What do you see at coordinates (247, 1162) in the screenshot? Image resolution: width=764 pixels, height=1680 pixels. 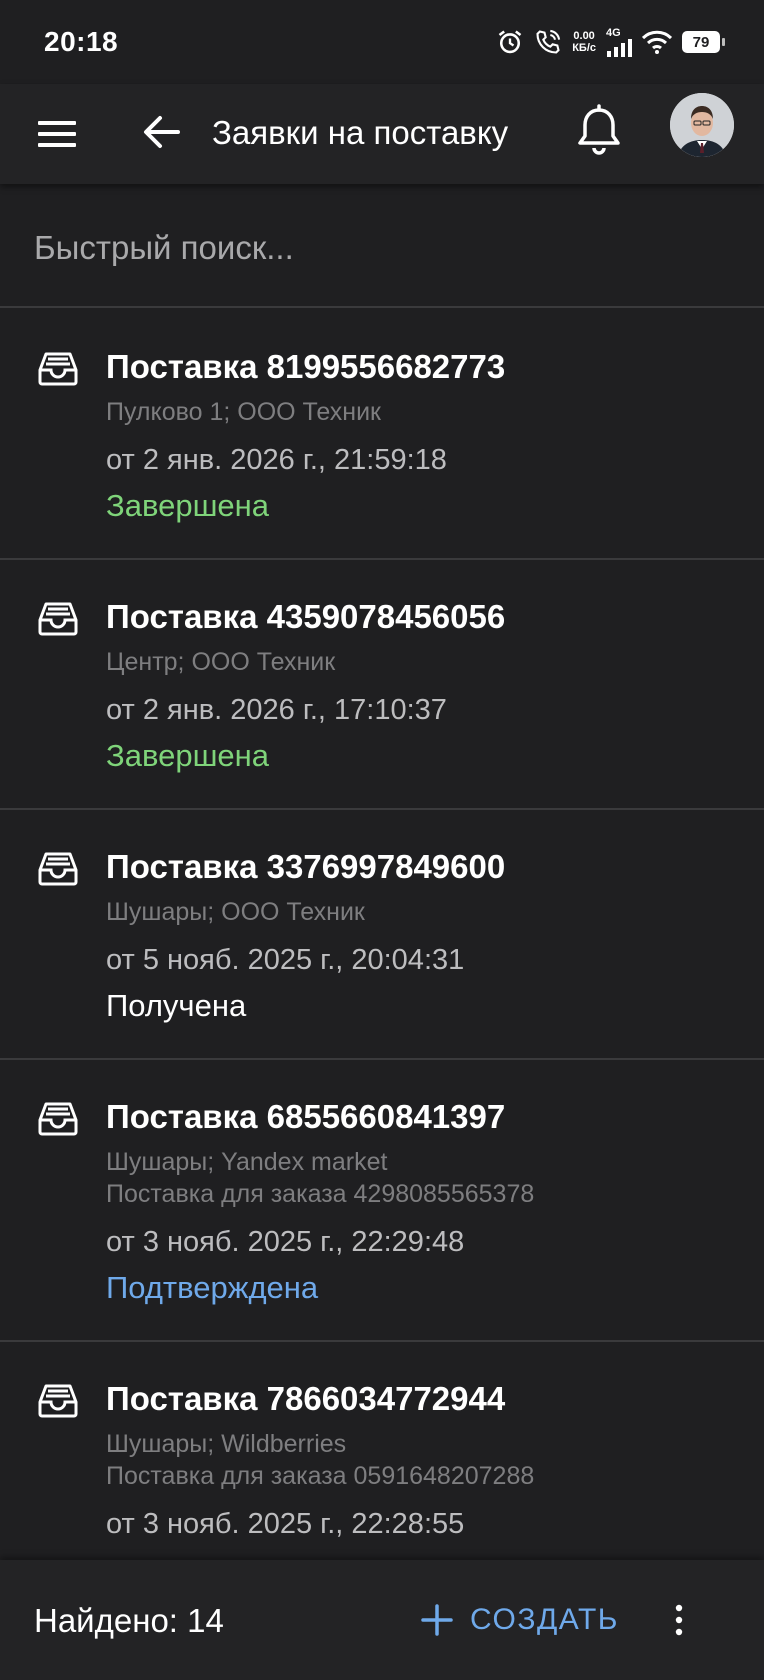 I see `item-location: Шушары; Yandex market` at bounding box center [247, 1162].